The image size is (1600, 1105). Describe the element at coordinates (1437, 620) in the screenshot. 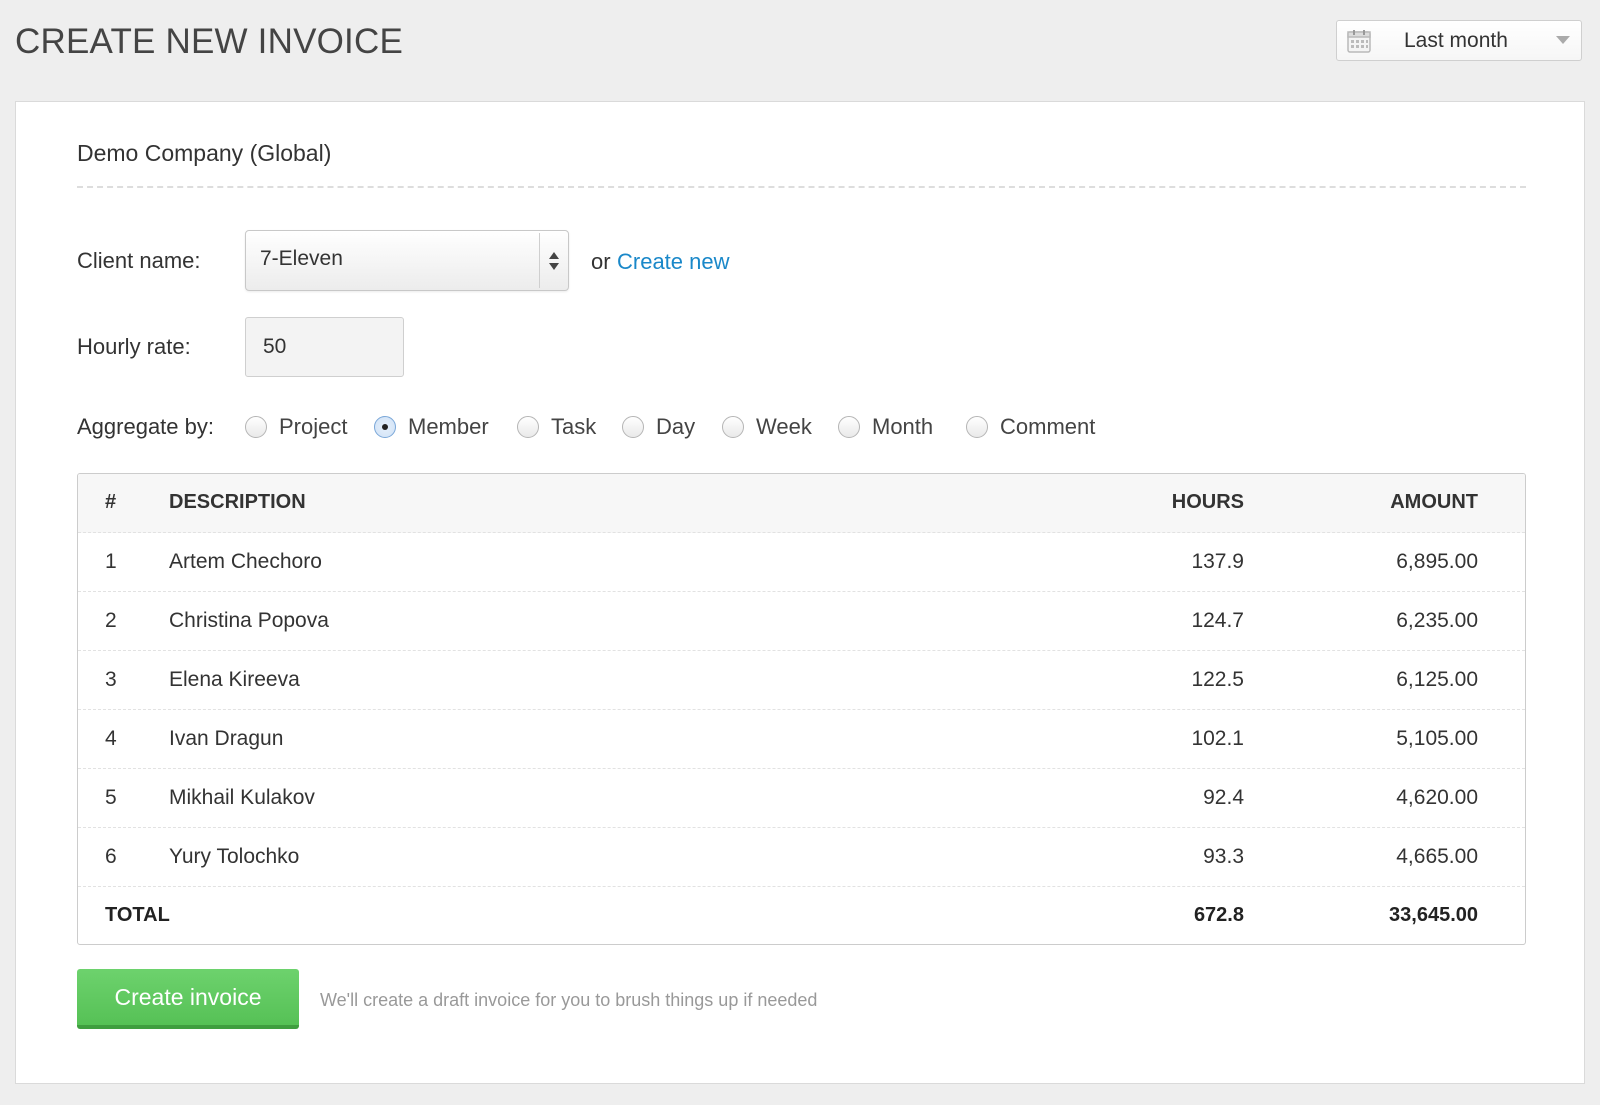

I see `row-amount: 6,235.00` at that location.